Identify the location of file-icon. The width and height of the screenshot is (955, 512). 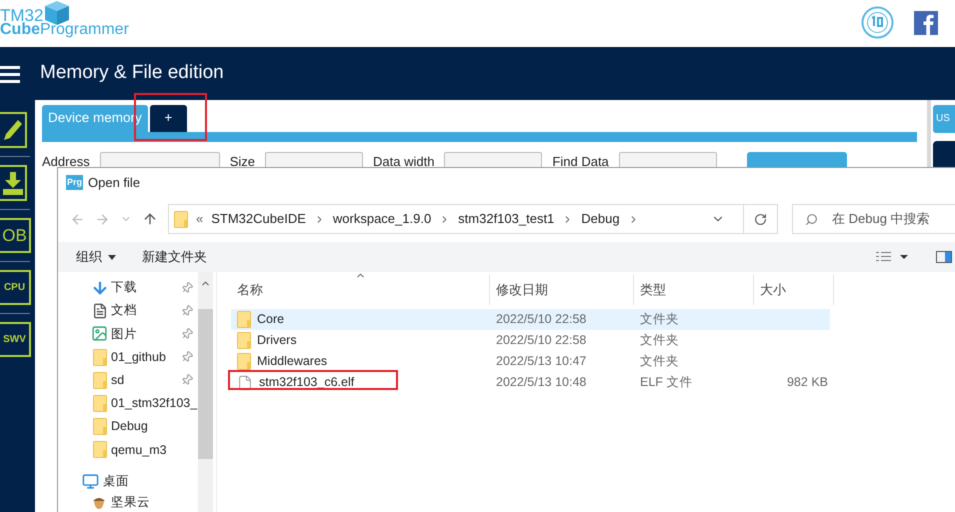
(245, 382).